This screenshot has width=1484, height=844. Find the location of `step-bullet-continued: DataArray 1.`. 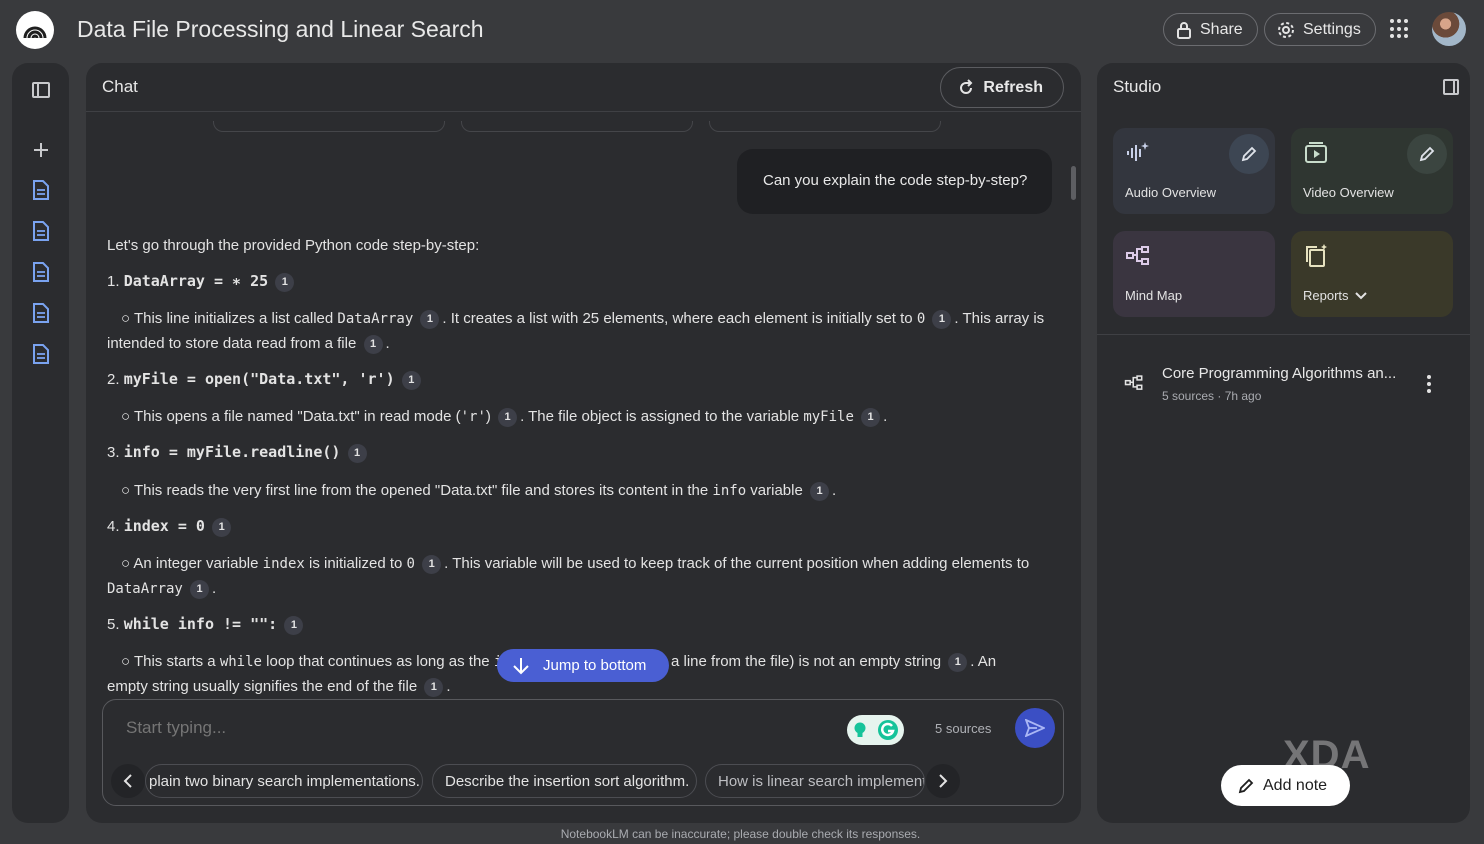

step-bullet-continued: DataArray 1. is located at coordinates (162, 589).